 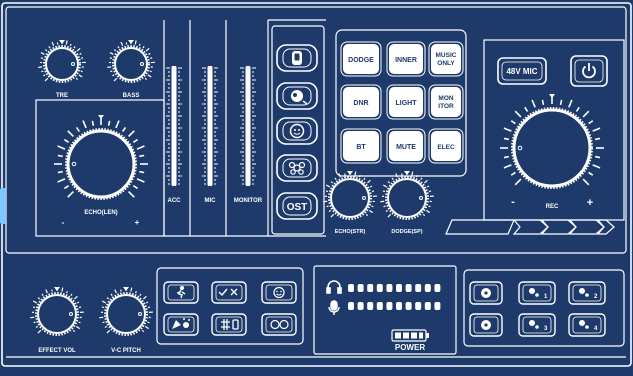 What do you see at coordinates (407, 173) in the screenshot?
I see `dodge-sp-knob-marker` at bounding box center [407, 173].